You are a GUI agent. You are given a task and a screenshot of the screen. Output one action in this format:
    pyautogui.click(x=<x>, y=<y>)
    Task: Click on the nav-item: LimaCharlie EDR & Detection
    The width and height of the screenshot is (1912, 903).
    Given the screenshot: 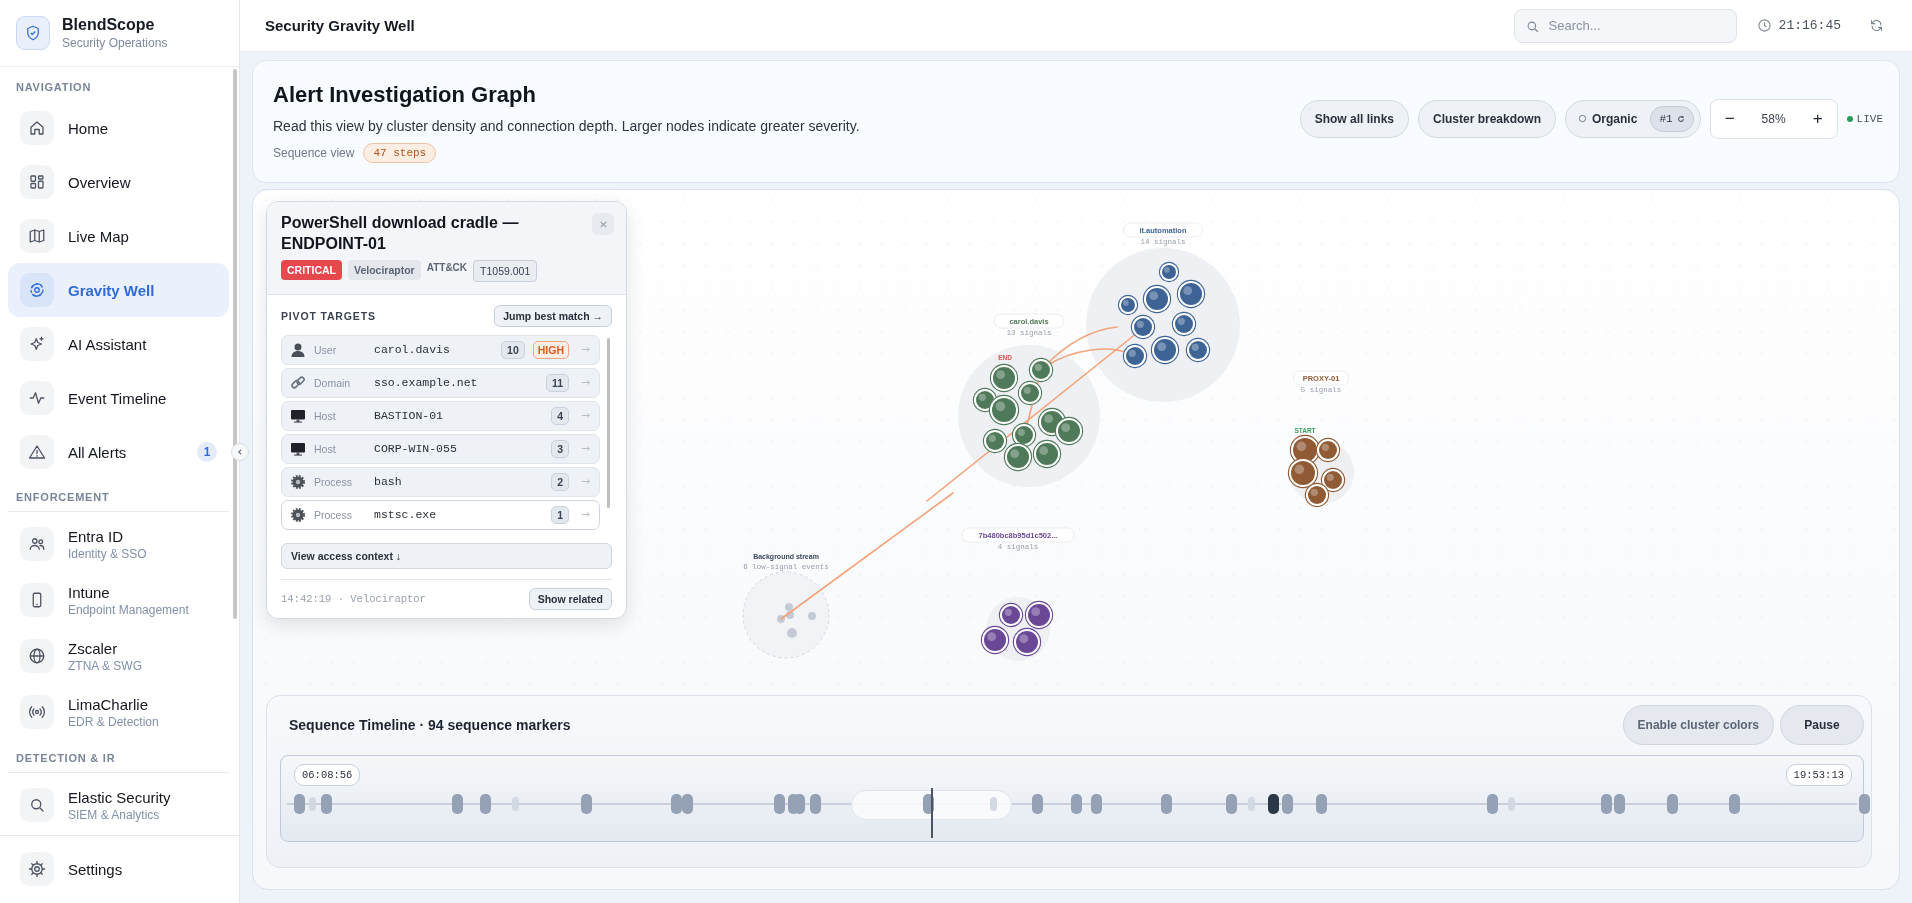 What is the action you would take?
    pyautogui.click(x=118, y=712)
    